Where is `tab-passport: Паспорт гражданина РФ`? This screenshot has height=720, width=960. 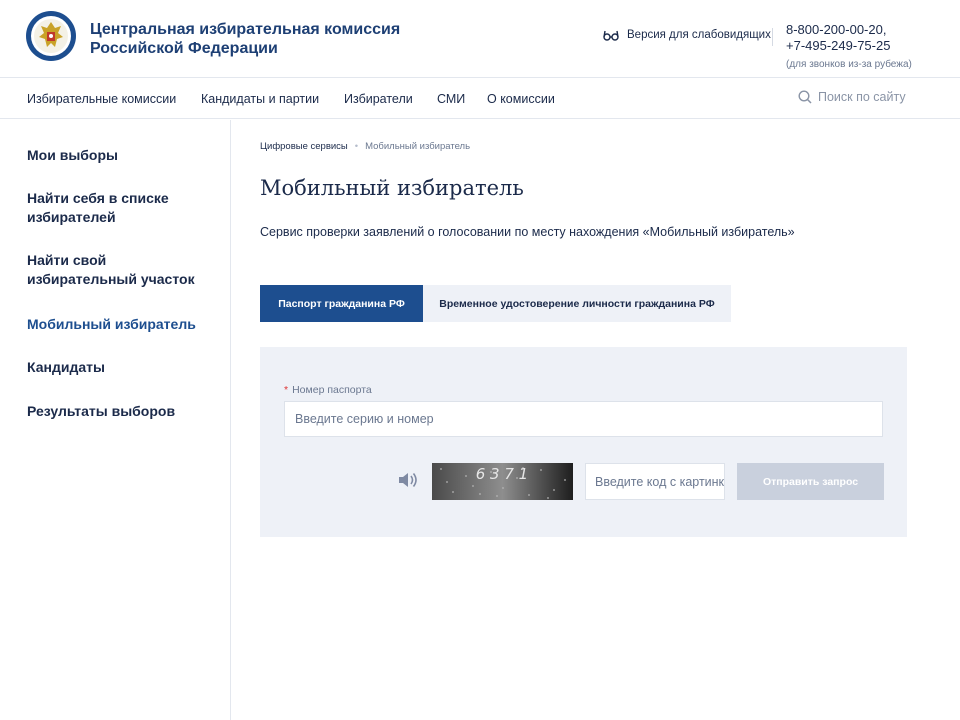
tab-passport: Паспорт гражданина РФ is located at coordinates (341, 303).